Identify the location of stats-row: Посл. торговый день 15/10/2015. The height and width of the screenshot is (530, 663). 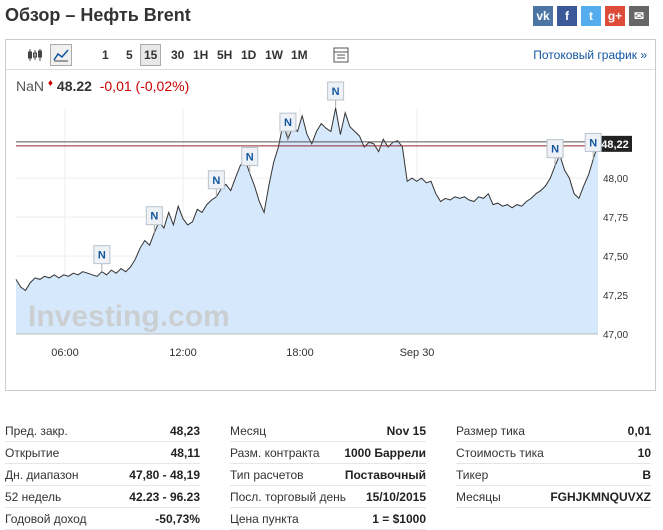
(328, 497).